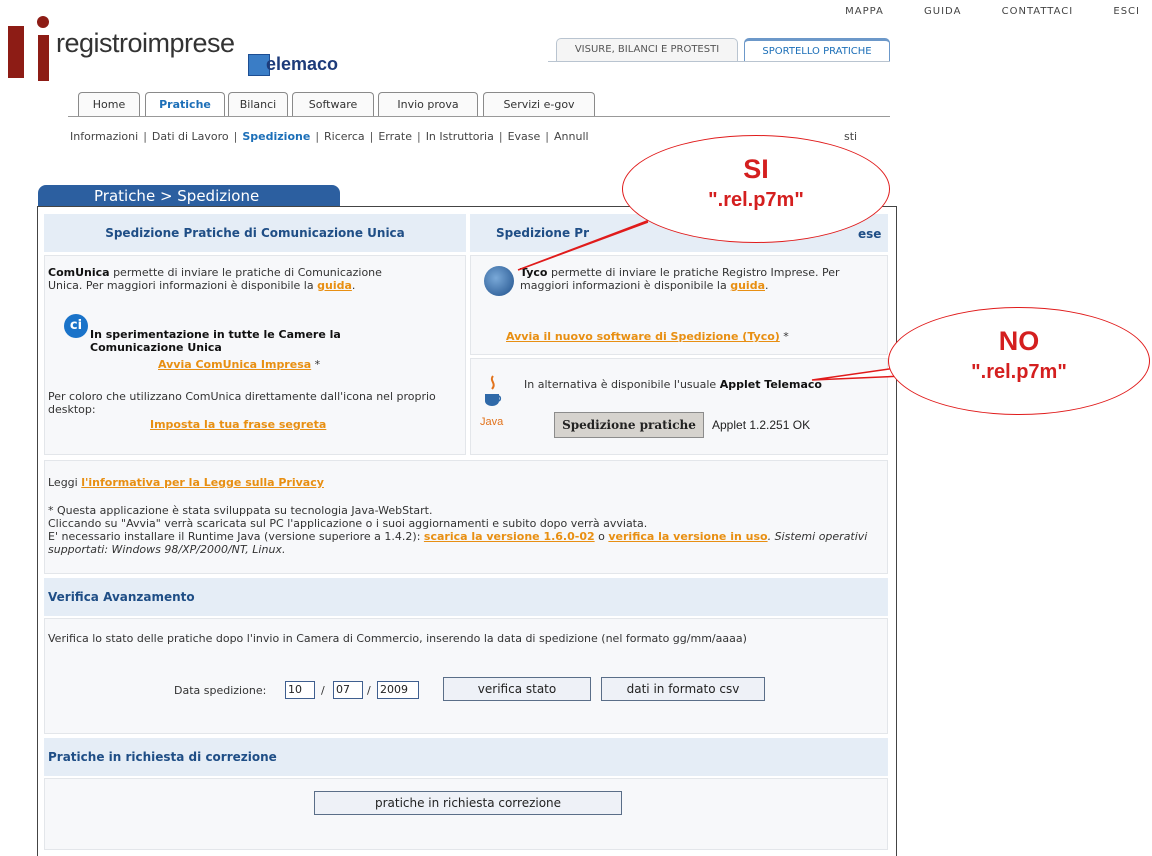  What do you see at coordinates (1019, 372) in the screenshot?
I see `callout-no-sub: ".rel.p7m"` at bounding box center [1019, 372].